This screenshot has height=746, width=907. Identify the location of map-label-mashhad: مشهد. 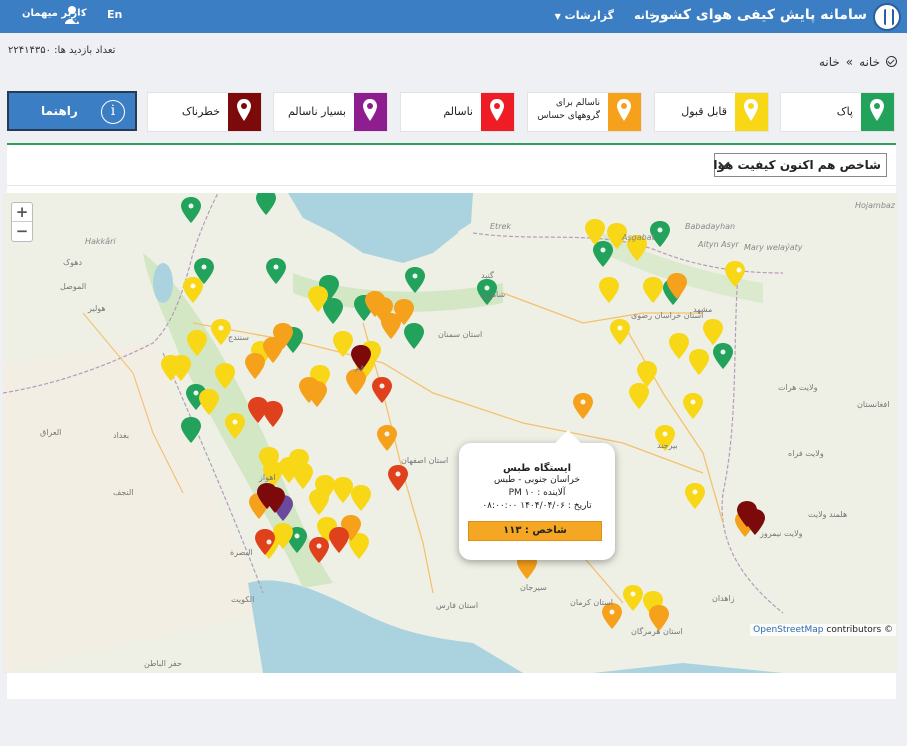
(703, 309).